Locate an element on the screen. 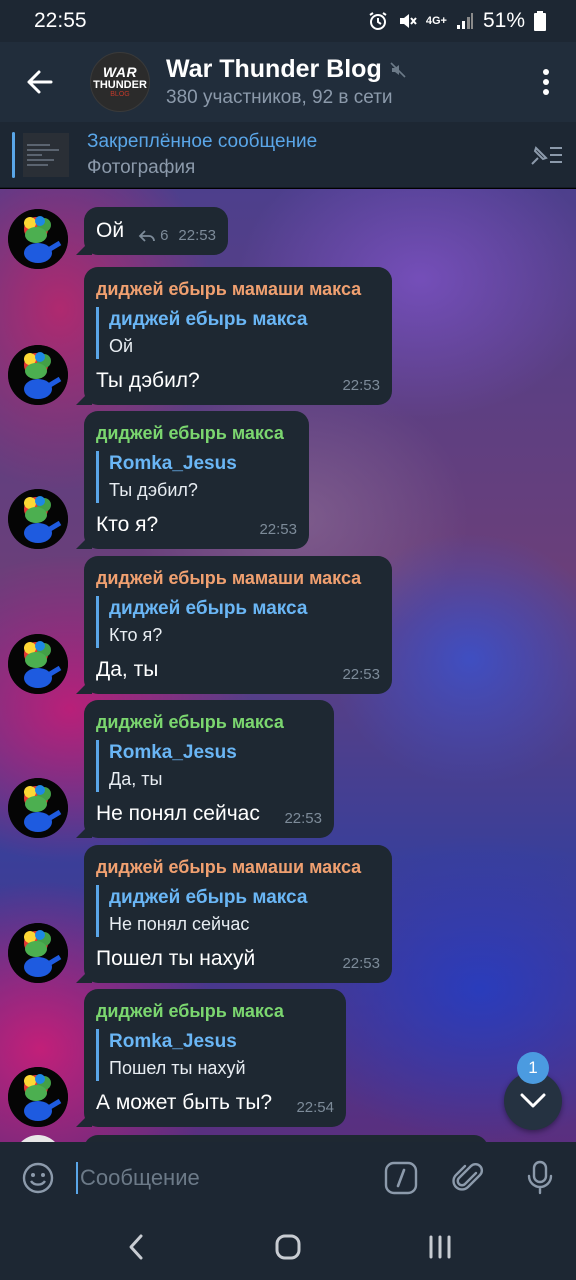 Image resolution: width=576 pixels, height=1280 pixels. avatar-logo-line2: THUNDER is located at coordinates (120, 85).